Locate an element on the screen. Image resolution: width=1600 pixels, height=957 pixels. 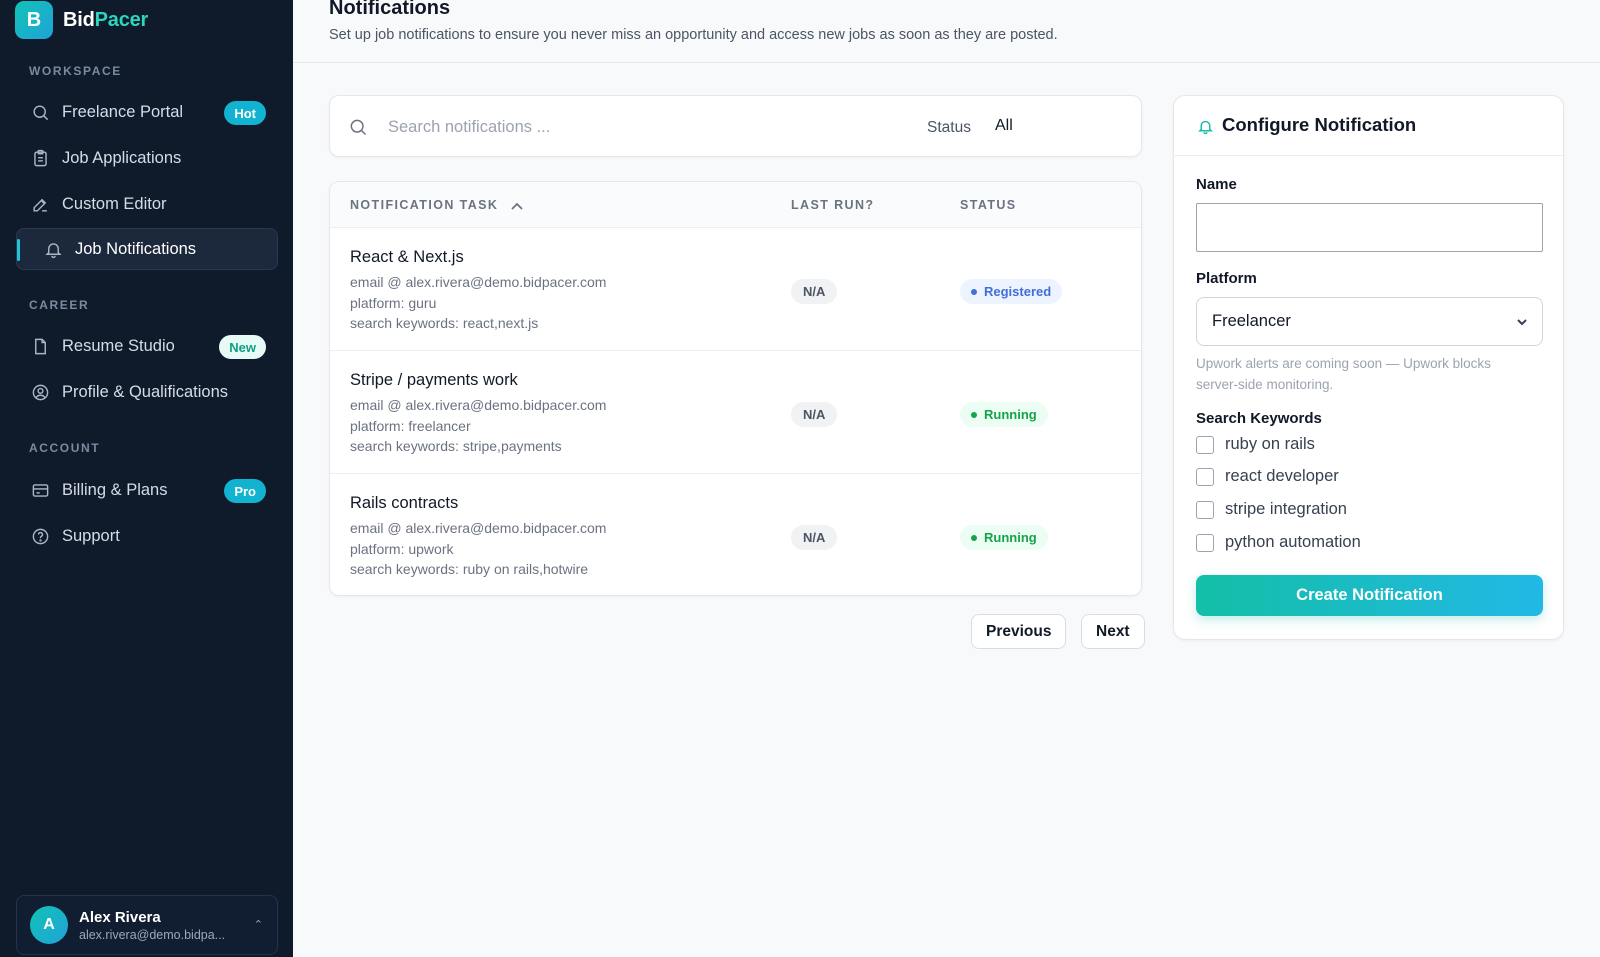
user-circle-icon is located at coordinates (40, 392).